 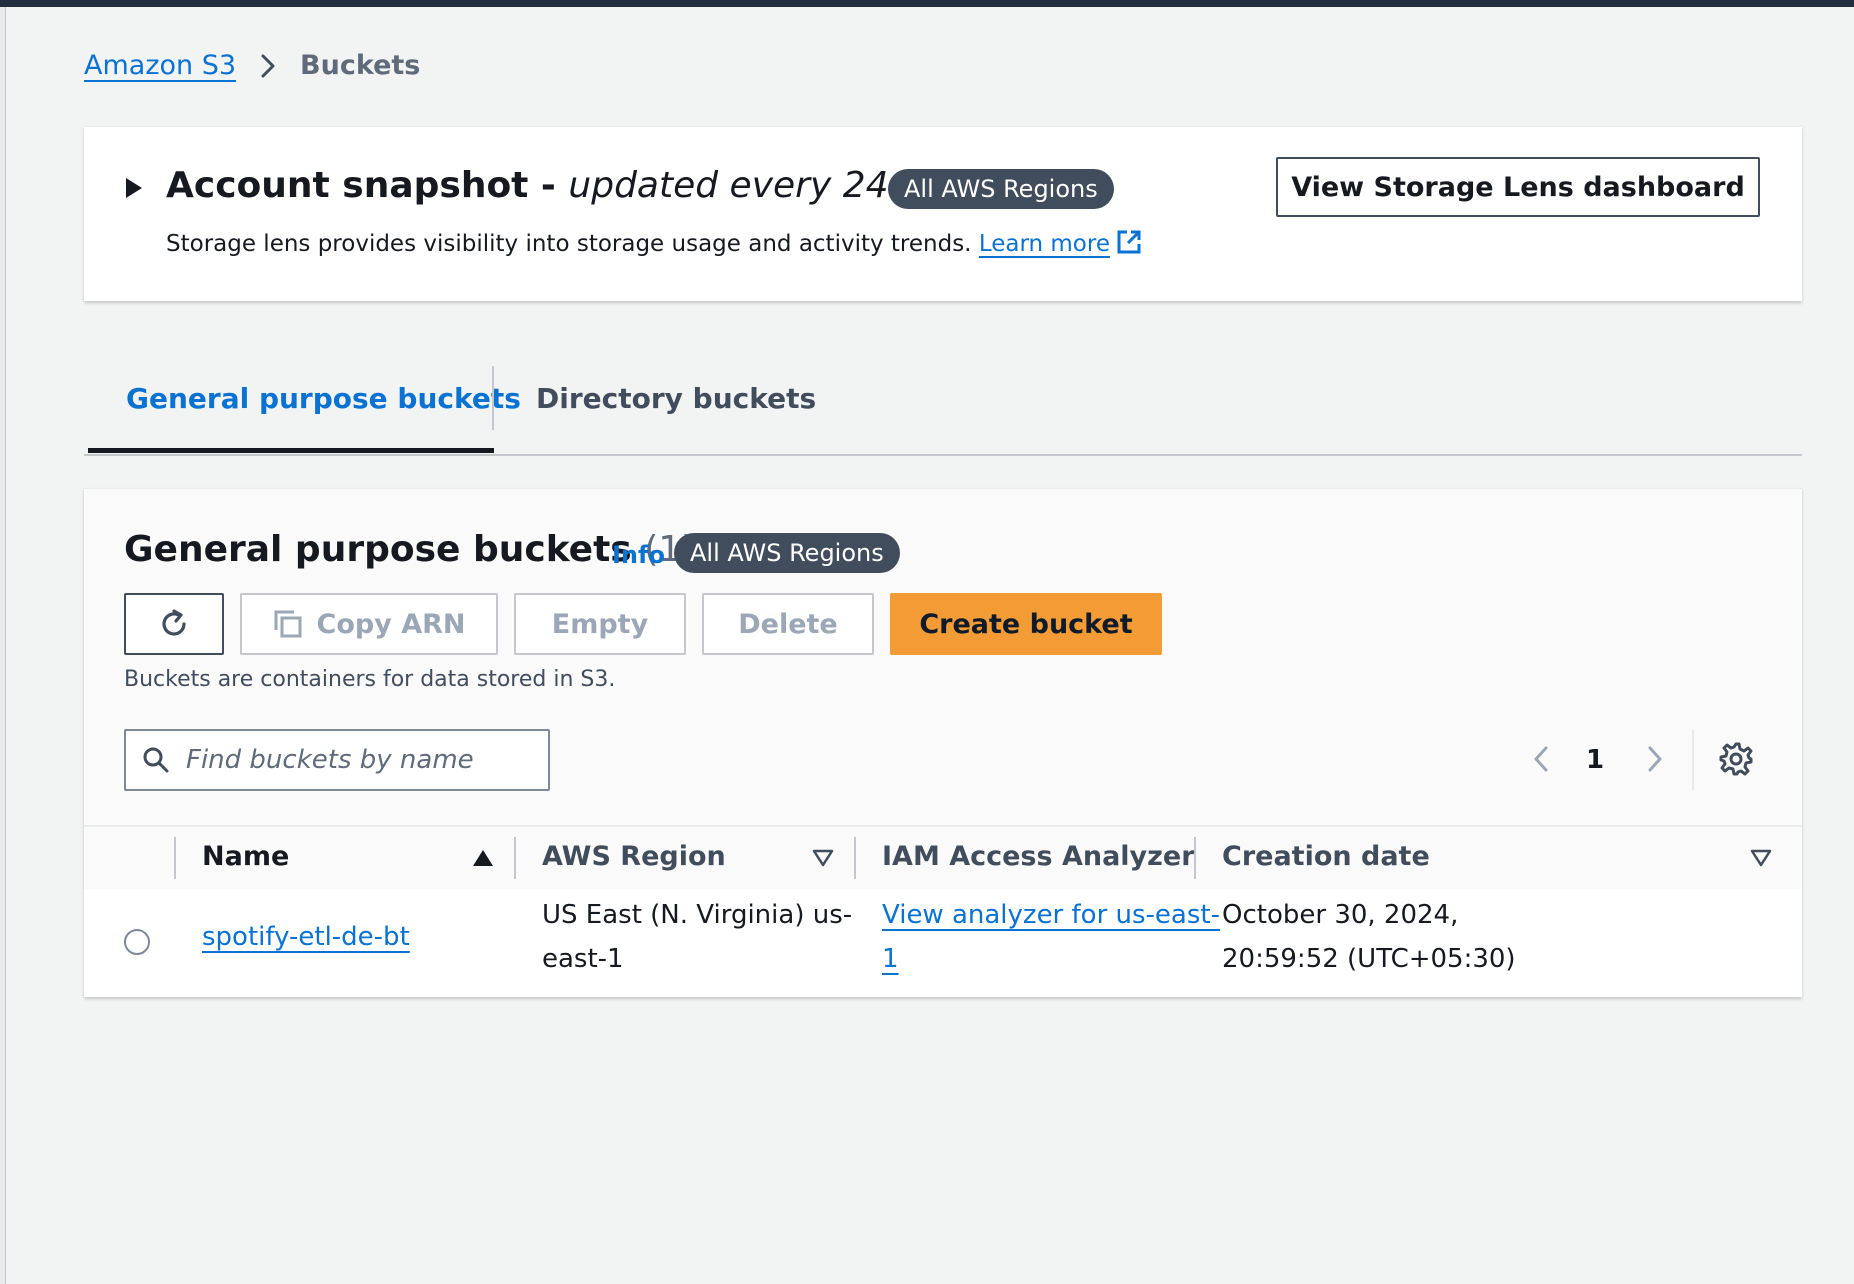 I want to click on copy-arn-button: Copy ARN, so click(x=369, y=624).